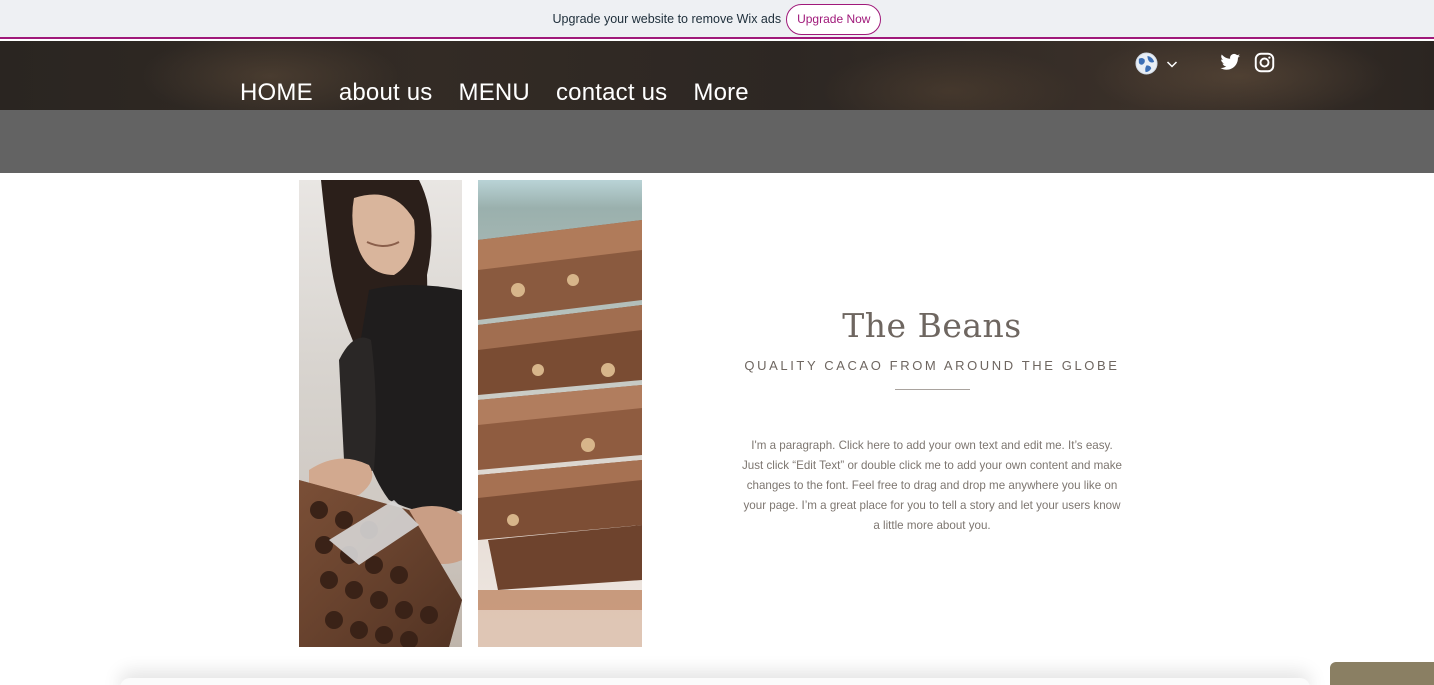  I want to click on nav-item-about-us: about us, so click(386, 93).